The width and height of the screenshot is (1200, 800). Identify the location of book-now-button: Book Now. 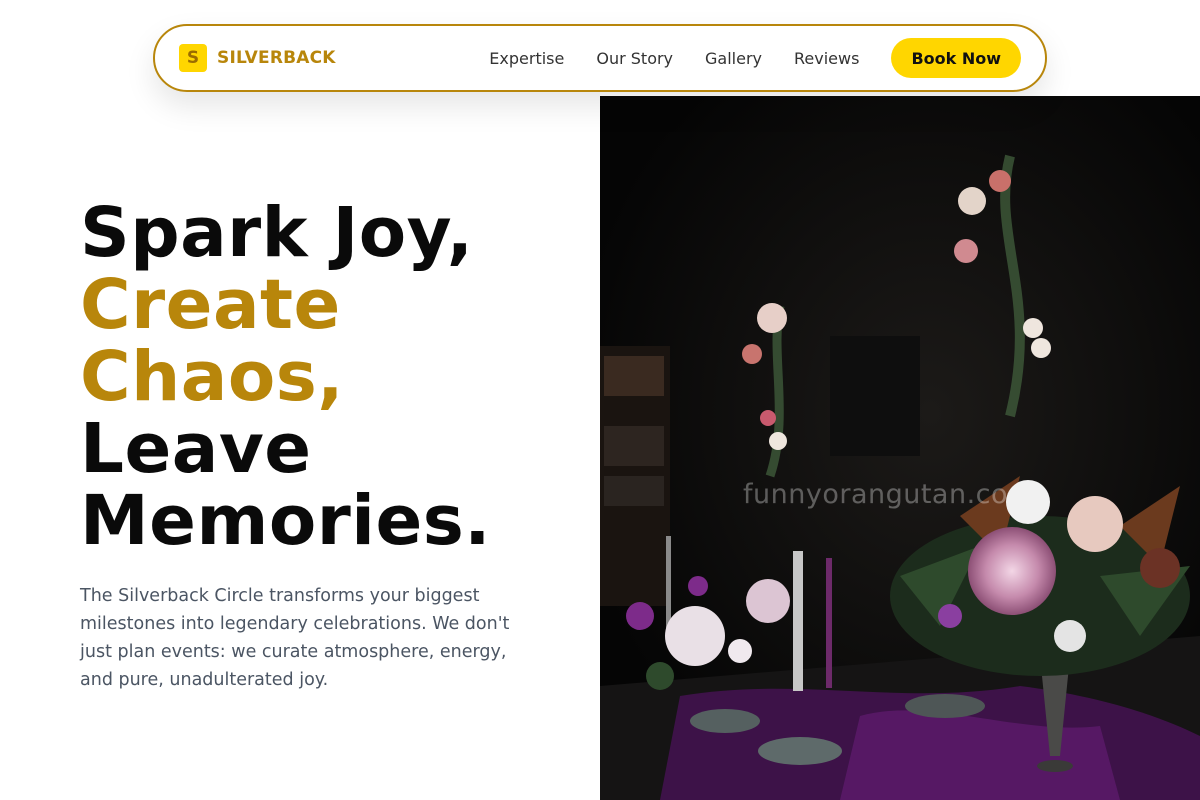
(956, 58).